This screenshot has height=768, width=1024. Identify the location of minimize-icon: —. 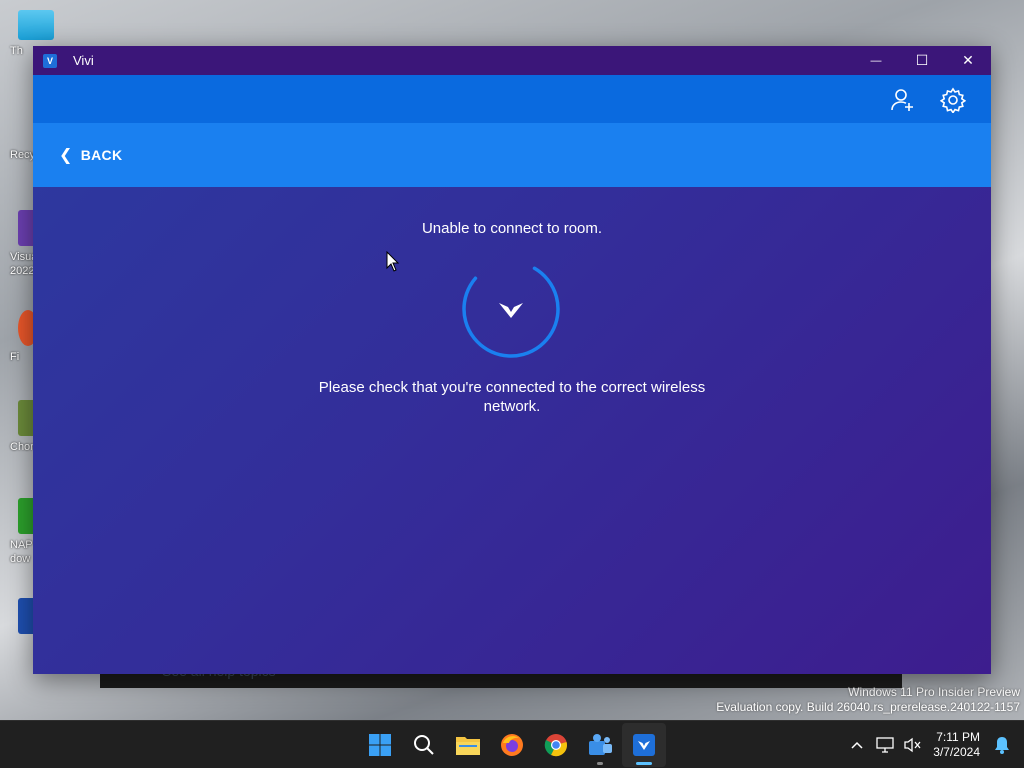
(876, 60).